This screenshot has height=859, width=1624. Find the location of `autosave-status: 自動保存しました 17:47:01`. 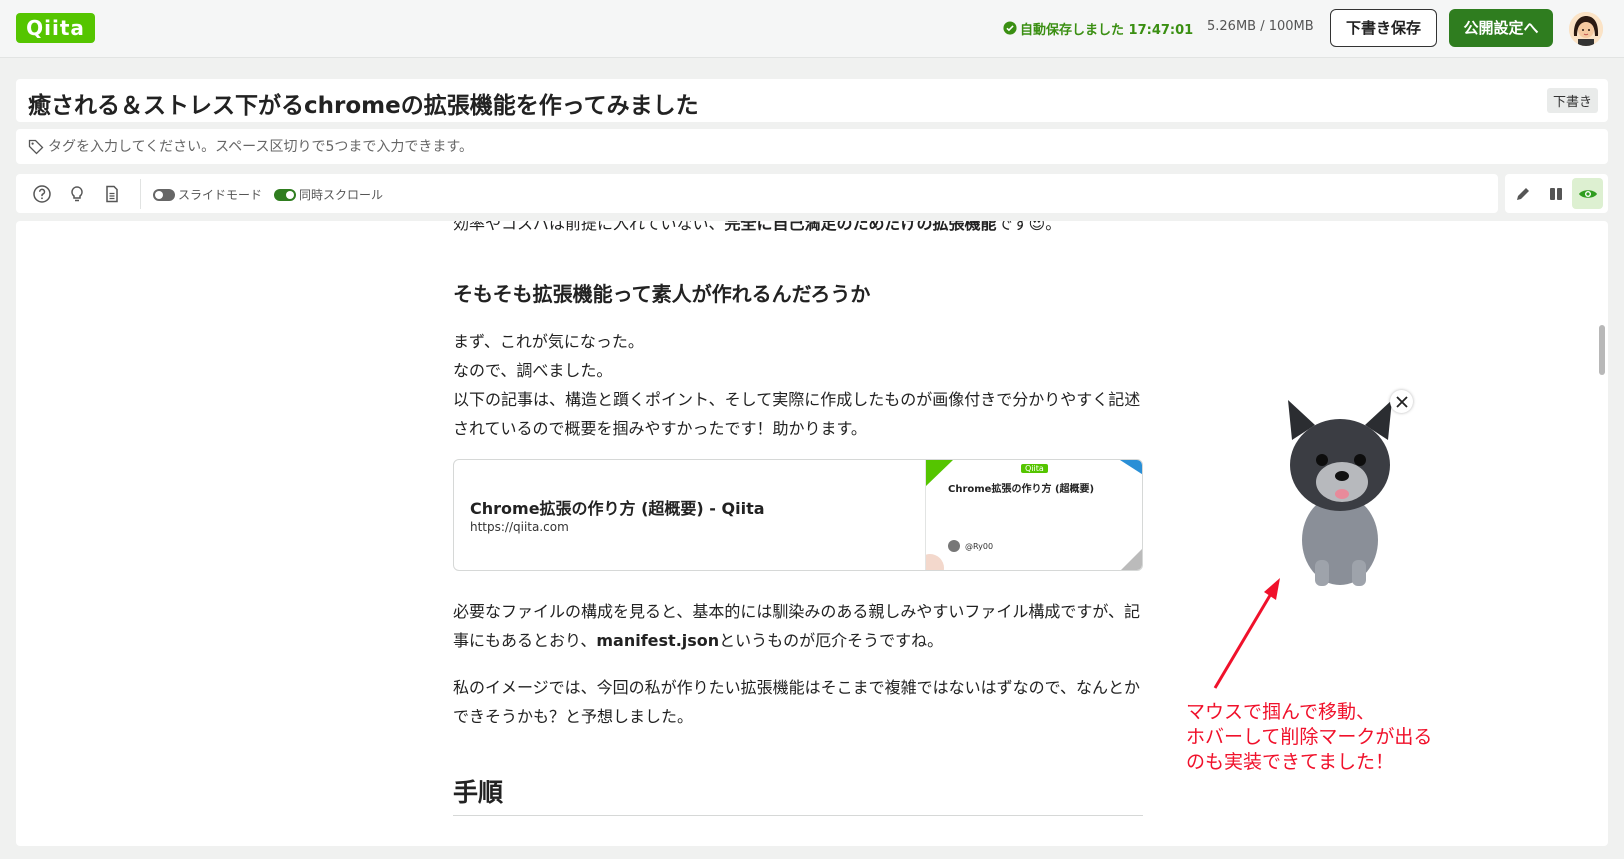

autosave-status: 自動保存しました 17:47:01 is located at coordinates (1098, 28).